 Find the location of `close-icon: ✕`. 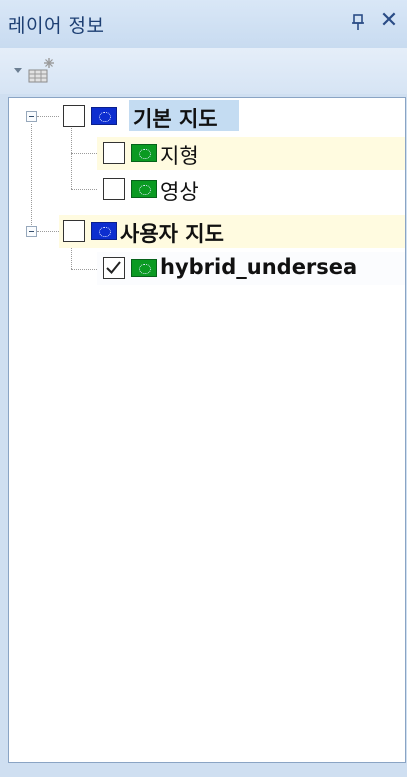

close-icon: ✕ is located at coordinates (389, 21).